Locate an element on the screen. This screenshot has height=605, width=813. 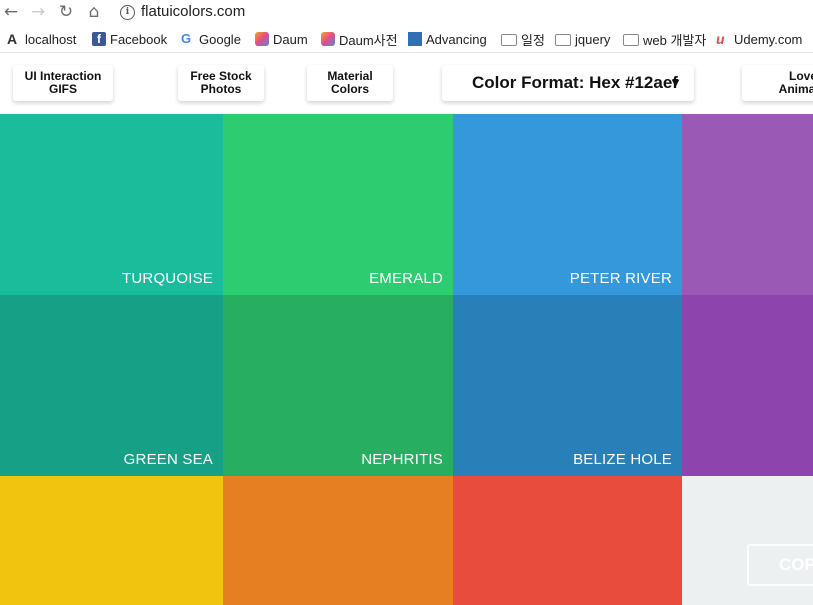
address-bar: flatuicolors.com is located at coordinates (193, 11).